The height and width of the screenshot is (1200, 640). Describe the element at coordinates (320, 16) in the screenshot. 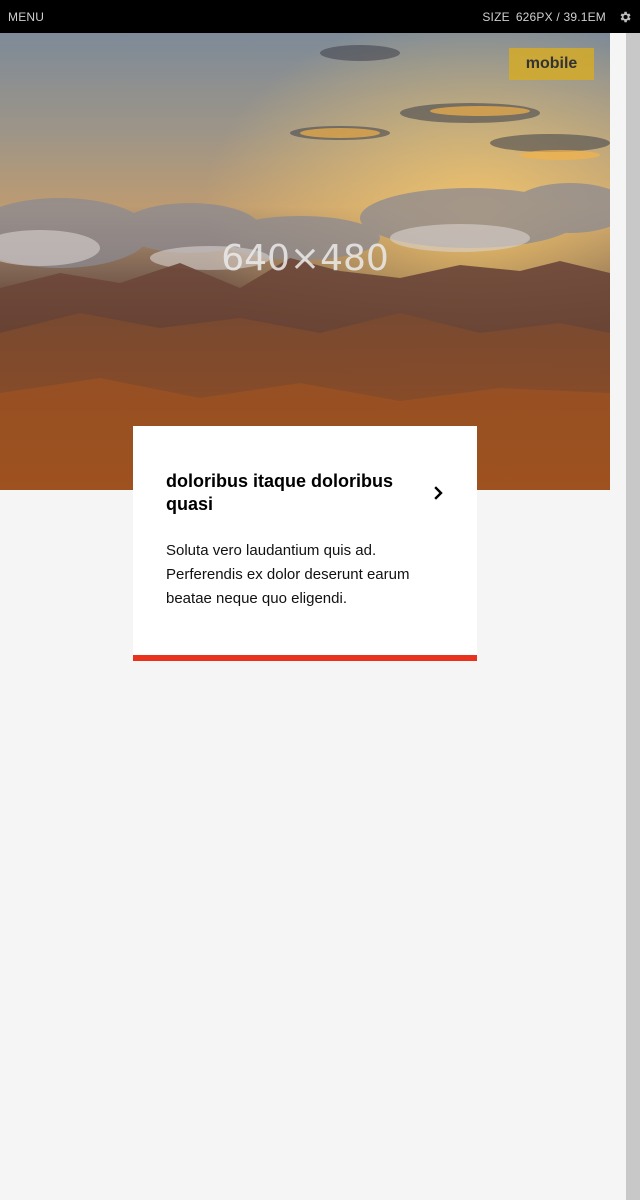

I see `top-toolbar: MENU SIZE 626PX / 39.1EM` at that location.